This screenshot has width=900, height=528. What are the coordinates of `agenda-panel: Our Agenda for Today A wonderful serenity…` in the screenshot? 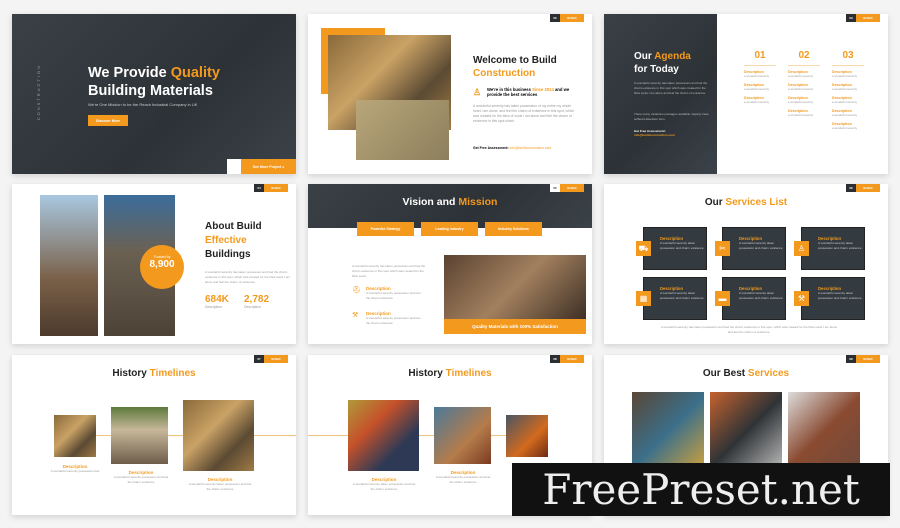 It's located at (660, 94).